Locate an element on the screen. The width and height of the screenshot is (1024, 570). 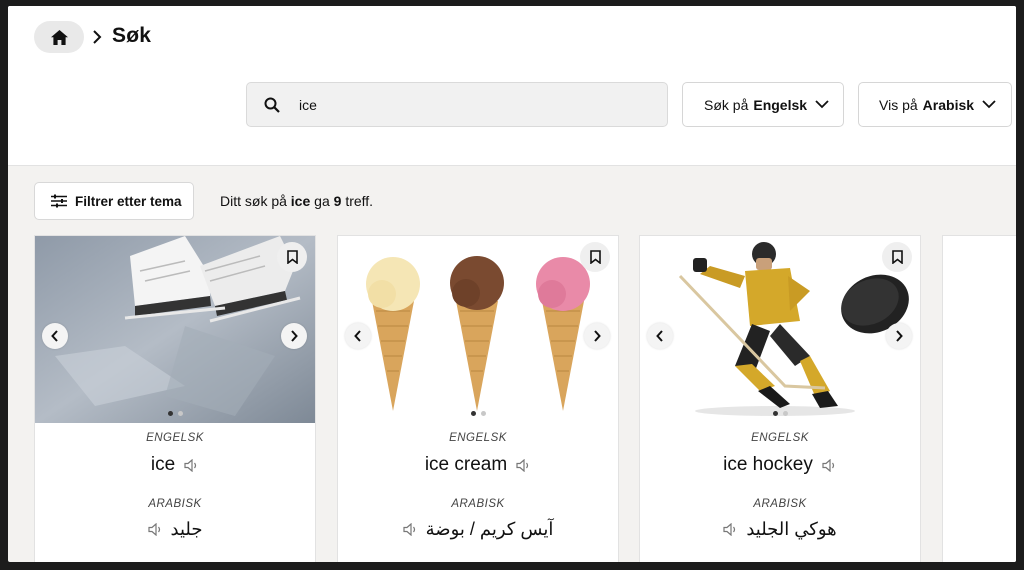
ice-hockey-photo is located at coordinates (780, 329).